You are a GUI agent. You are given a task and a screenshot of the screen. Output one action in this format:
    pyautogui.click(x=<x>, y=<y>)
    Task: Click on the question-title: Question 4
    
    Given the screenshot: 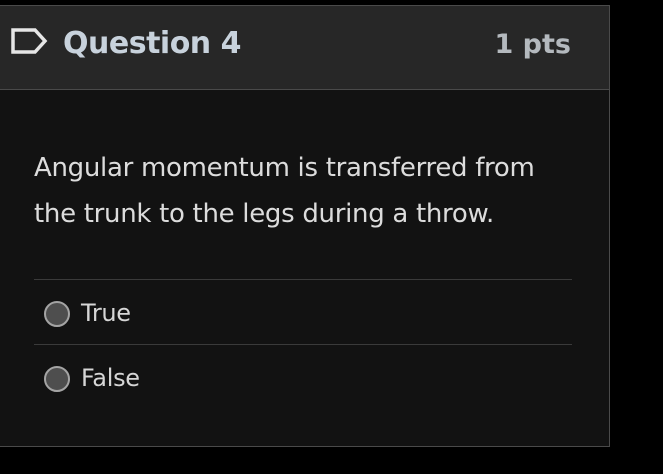 What is the action you would take?
    pyautogui.click(x=152, y=43)
    